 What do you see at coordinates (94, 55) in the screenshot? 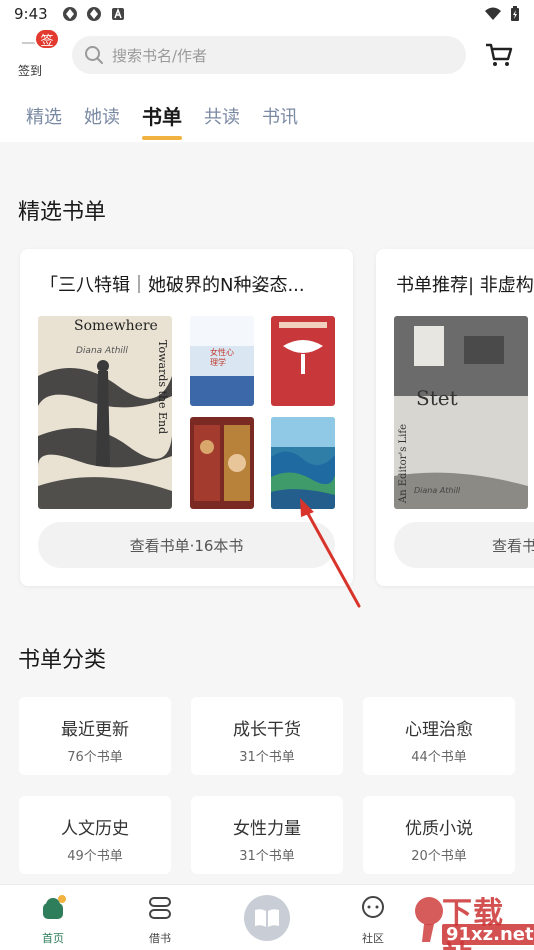
I see `search-icon` at bounding box center [94, 55].